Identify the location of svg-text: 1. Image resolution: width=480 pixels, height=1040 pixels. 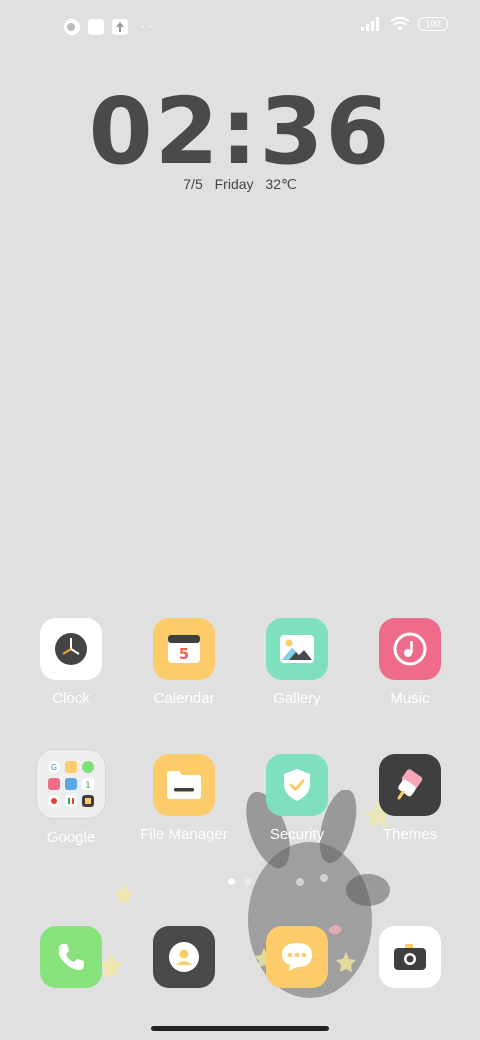
(88, 786).